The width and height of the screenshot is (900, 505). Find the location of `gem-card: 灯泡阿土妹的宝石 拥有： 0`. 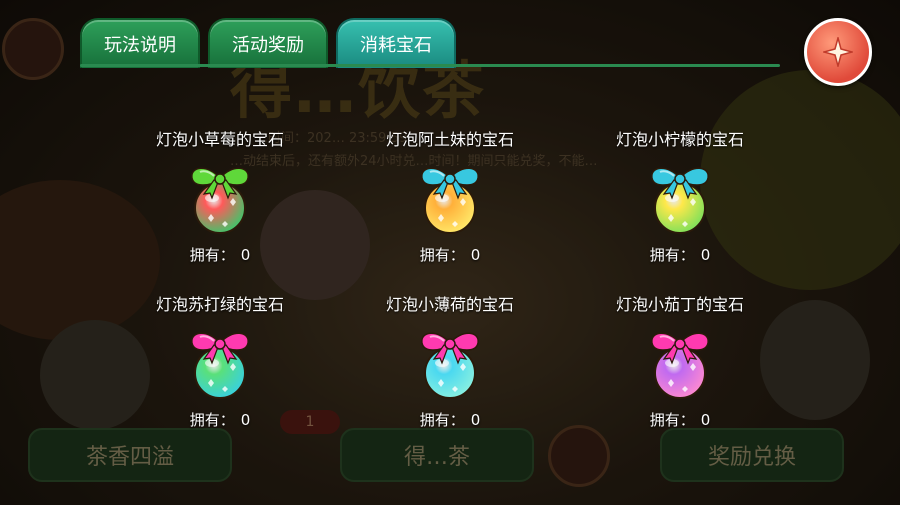

gem-card: 灯泡阿土妹的宝石 拥有： 0 is located at coordinates (450, 196).